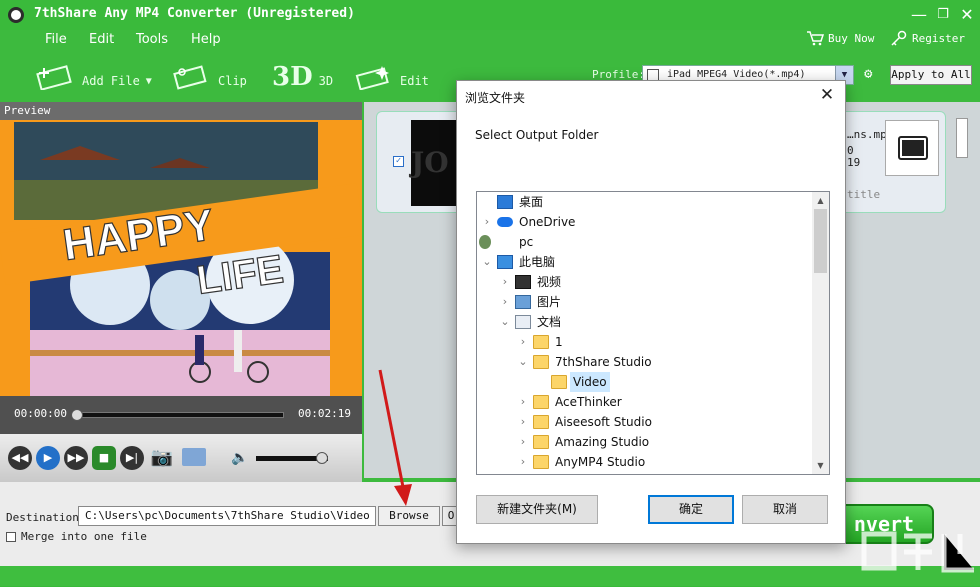 This screenshot has width=980, height=587. What do you see at coordinates (815, 38) in the screenshot?
I see `cart-icon` at bounding box center [815, 38].